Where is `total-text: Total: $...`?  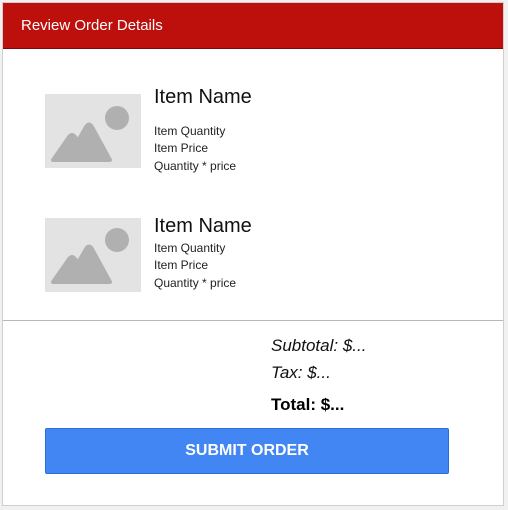 total-text: Total: $... is located at coordinates (308, 404).